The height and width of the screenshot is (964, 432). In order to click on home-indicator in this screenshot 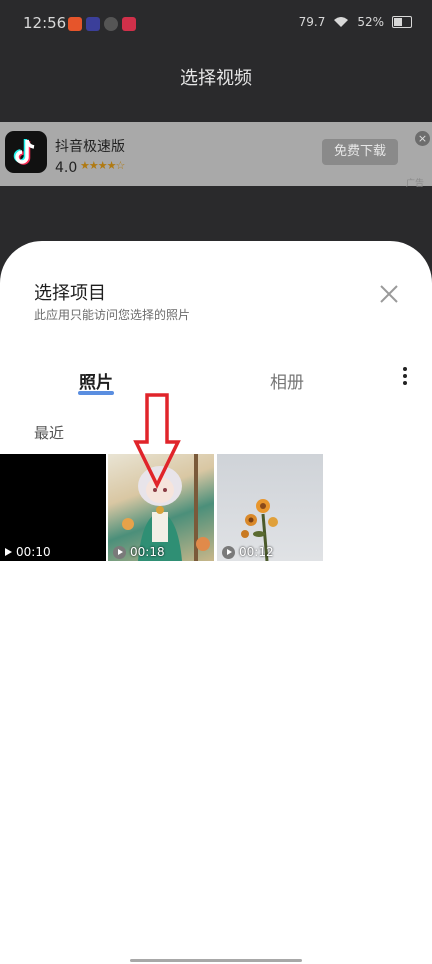, I will do `click(216, 960)`.